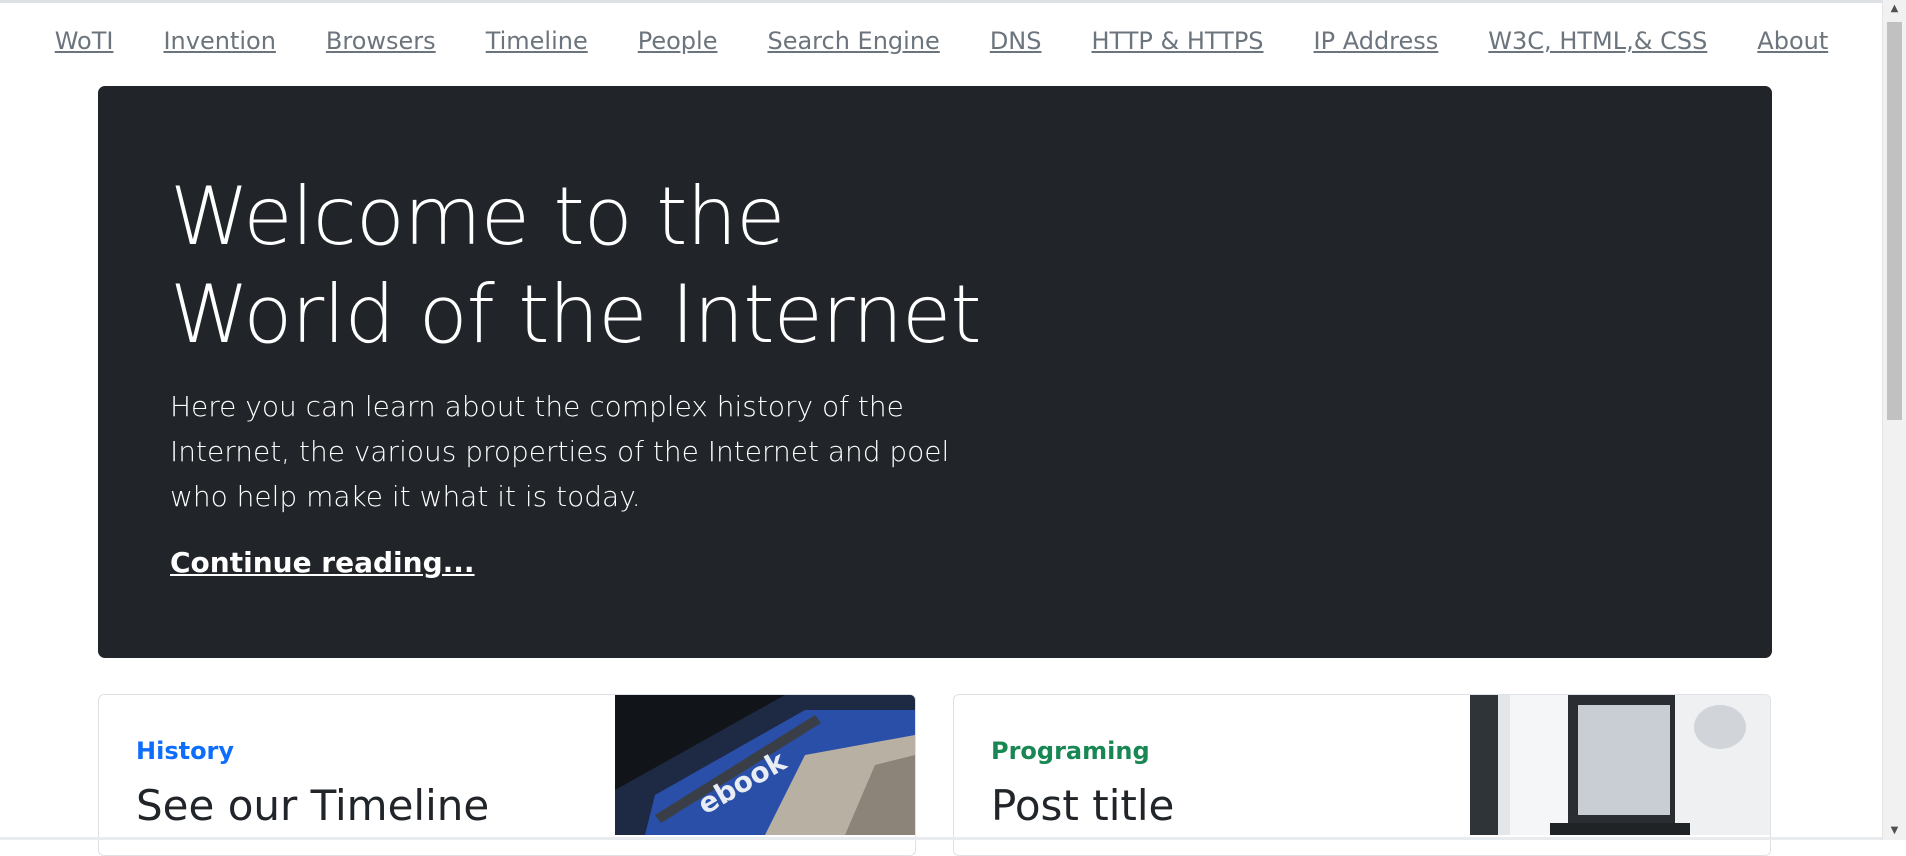  Describe the element at coordinates (1376, 41) in the screenshot. I see `nav-link-ip-address: IP Address` at that location.